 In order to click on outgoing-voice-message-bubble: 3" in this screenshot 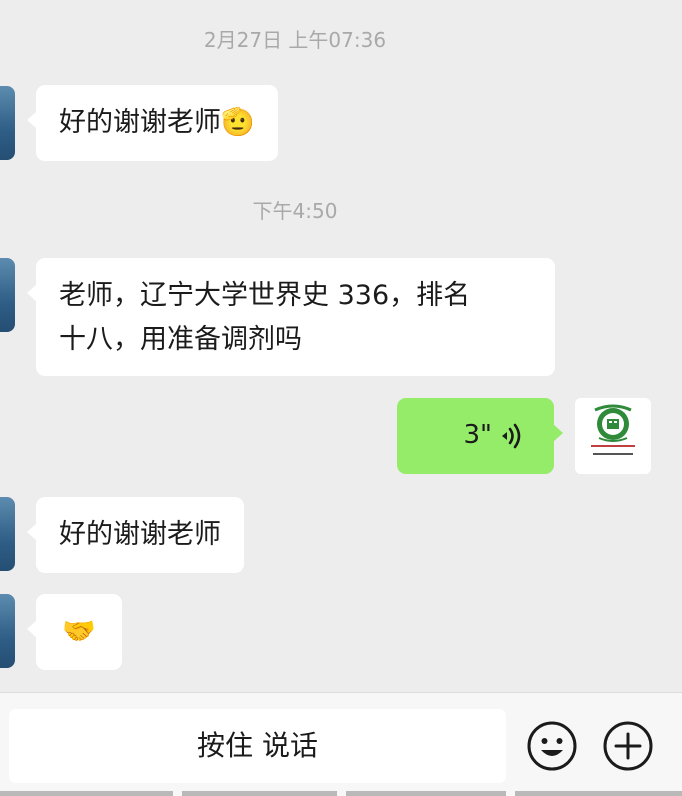, I will do `click(480, 436)`.